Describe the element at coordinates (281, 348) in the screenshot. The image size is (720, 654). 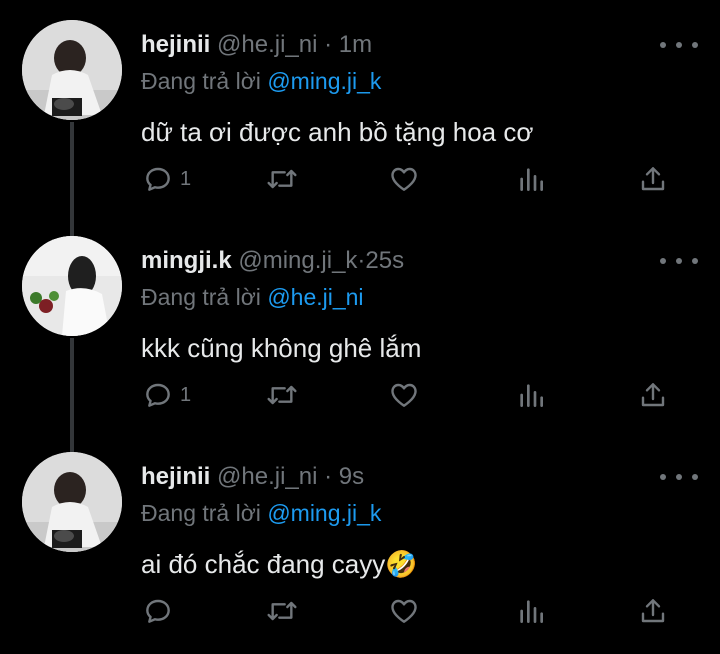
I see `tweet-text: kkk cũng không ghê lắm` at that location.